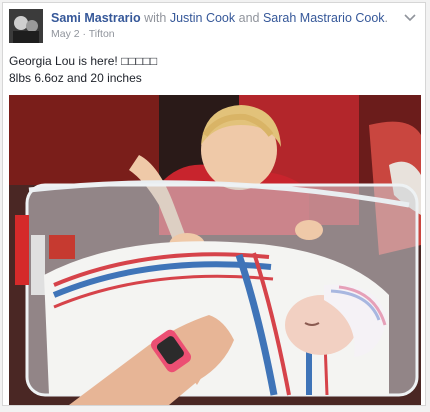 Image resolution: width=430 pixels, height=412 pixels. Describe the element at coordinates (324, 18) in the screenshot. I see `tagged-user-link-2: Sarah Mastrario Cook` at that location.